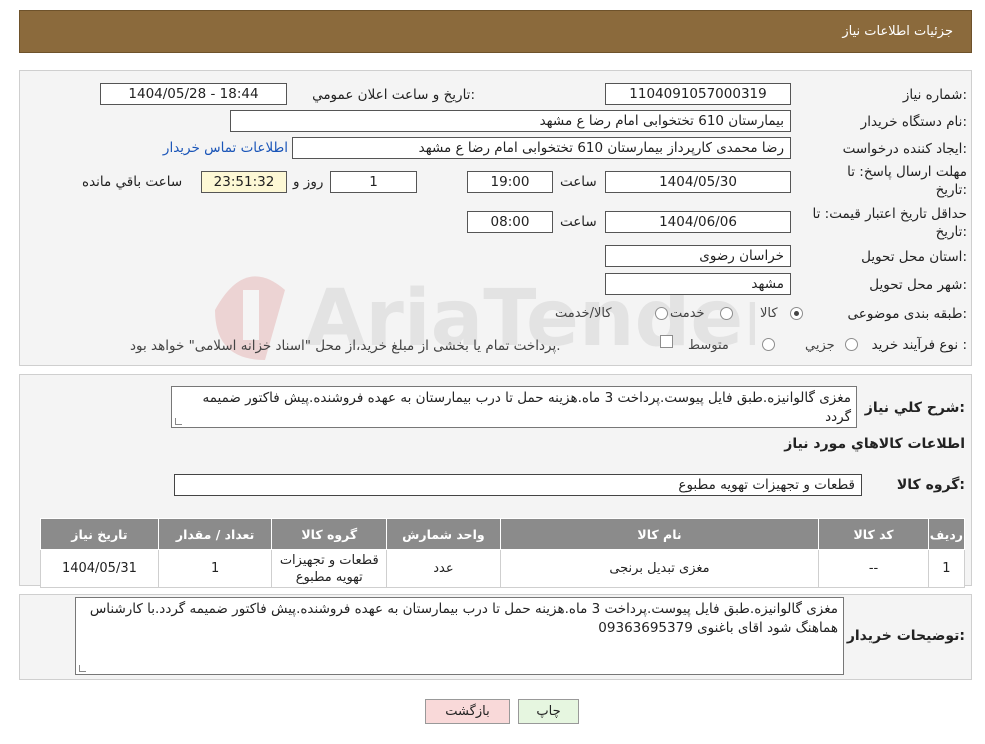  Describe the element at coordinates (873, 534) in the screenshot. I see `col-code: کد کالا` at that location.